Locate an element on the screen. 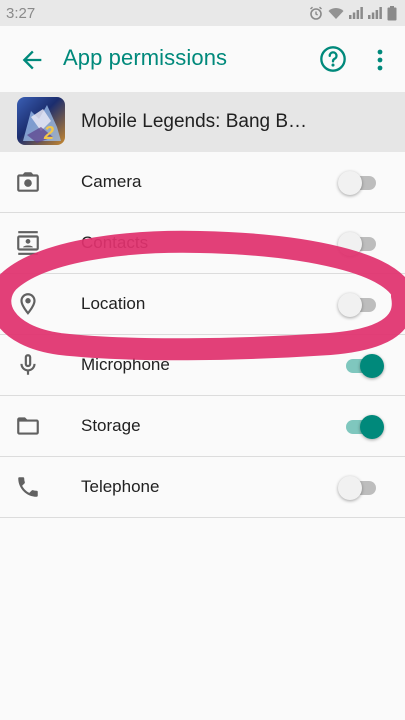 The height and width of the screenshot is (720, 405). app-icon: 2 is located at coordinates (41, 121).